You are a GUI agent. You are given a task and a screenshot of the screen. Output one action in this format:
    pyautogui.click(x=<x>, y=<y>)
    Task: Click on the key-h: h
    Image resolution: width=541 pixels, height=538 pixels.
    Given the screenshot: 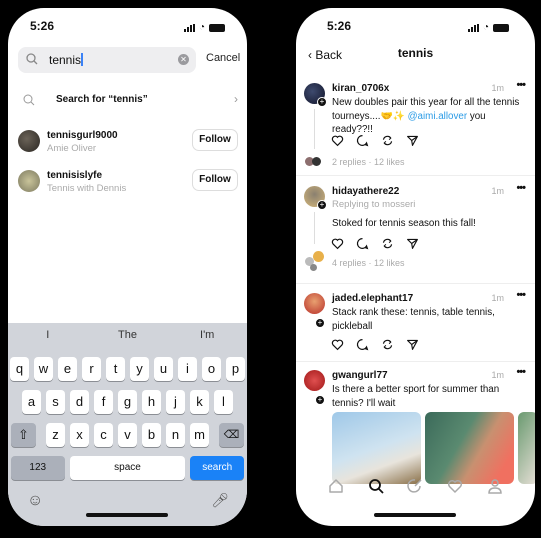 What is the action you would take?
    pyautogui.click(x=151, y=402)
    